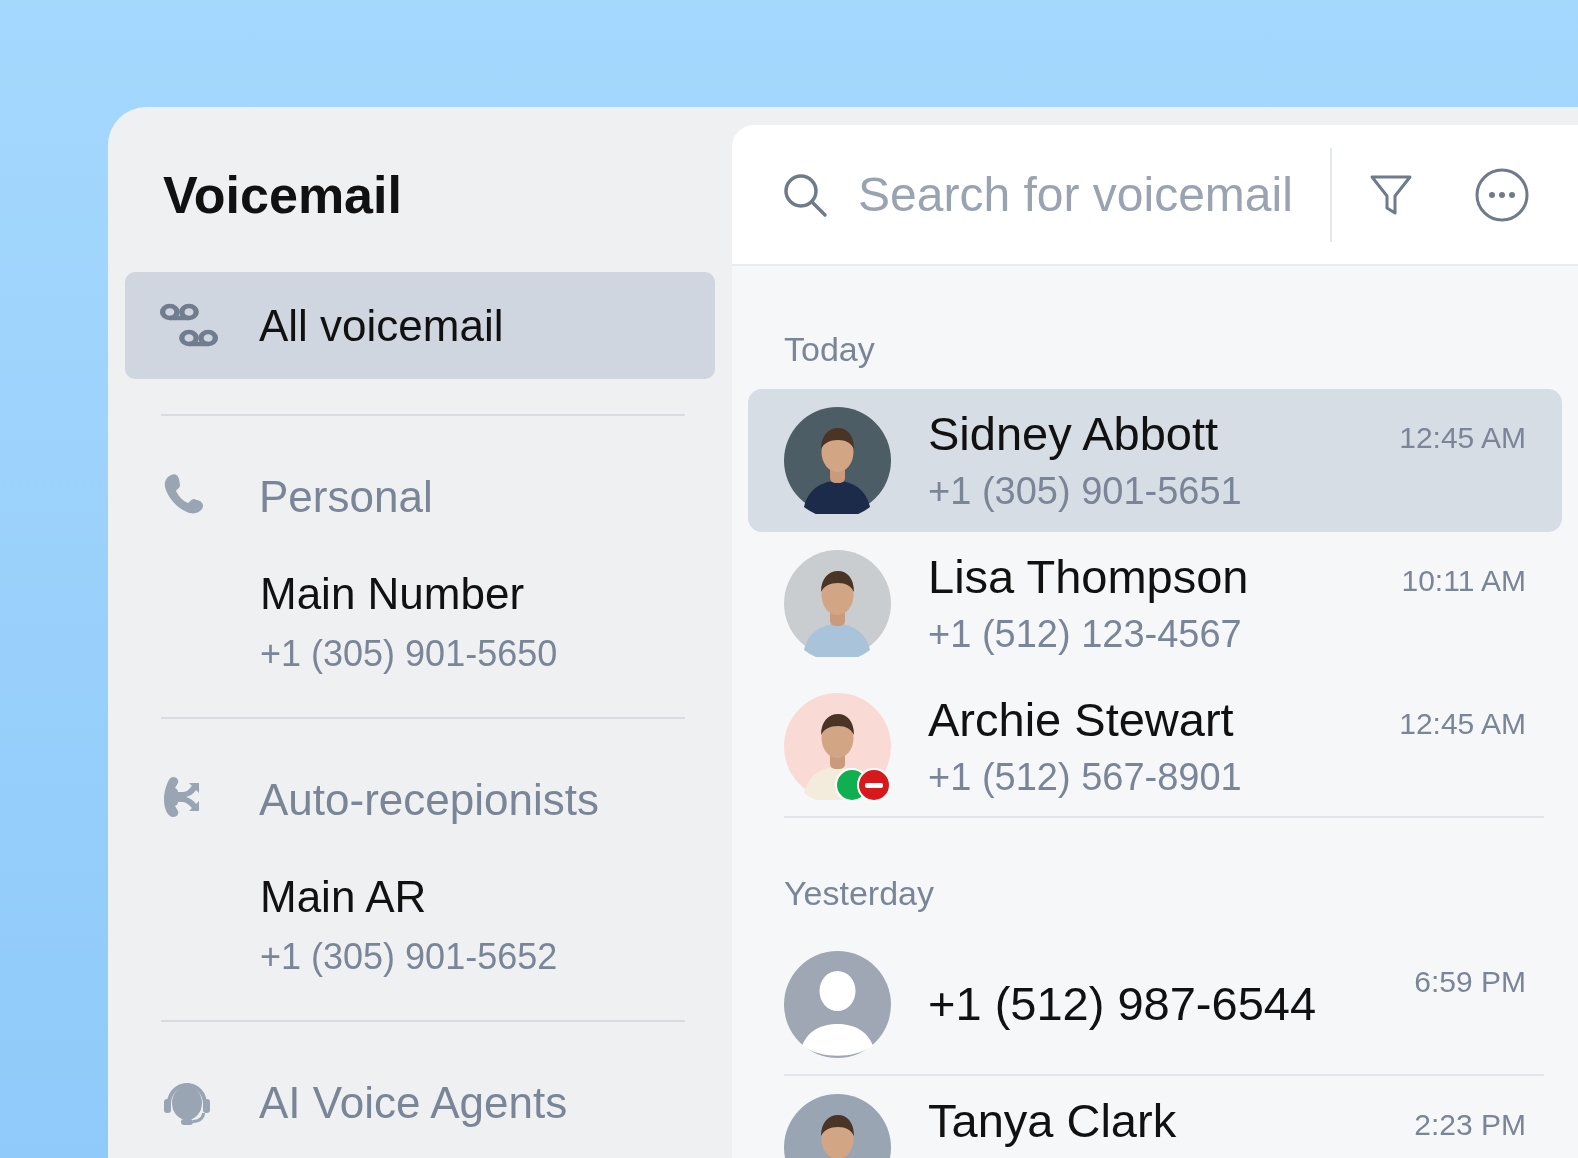 This screenshot has height=1158, width=1578. What do you see at coordinates (830, 349) in the screenshot?
I see `section-heading: Today` at bounding box center [830, 349].